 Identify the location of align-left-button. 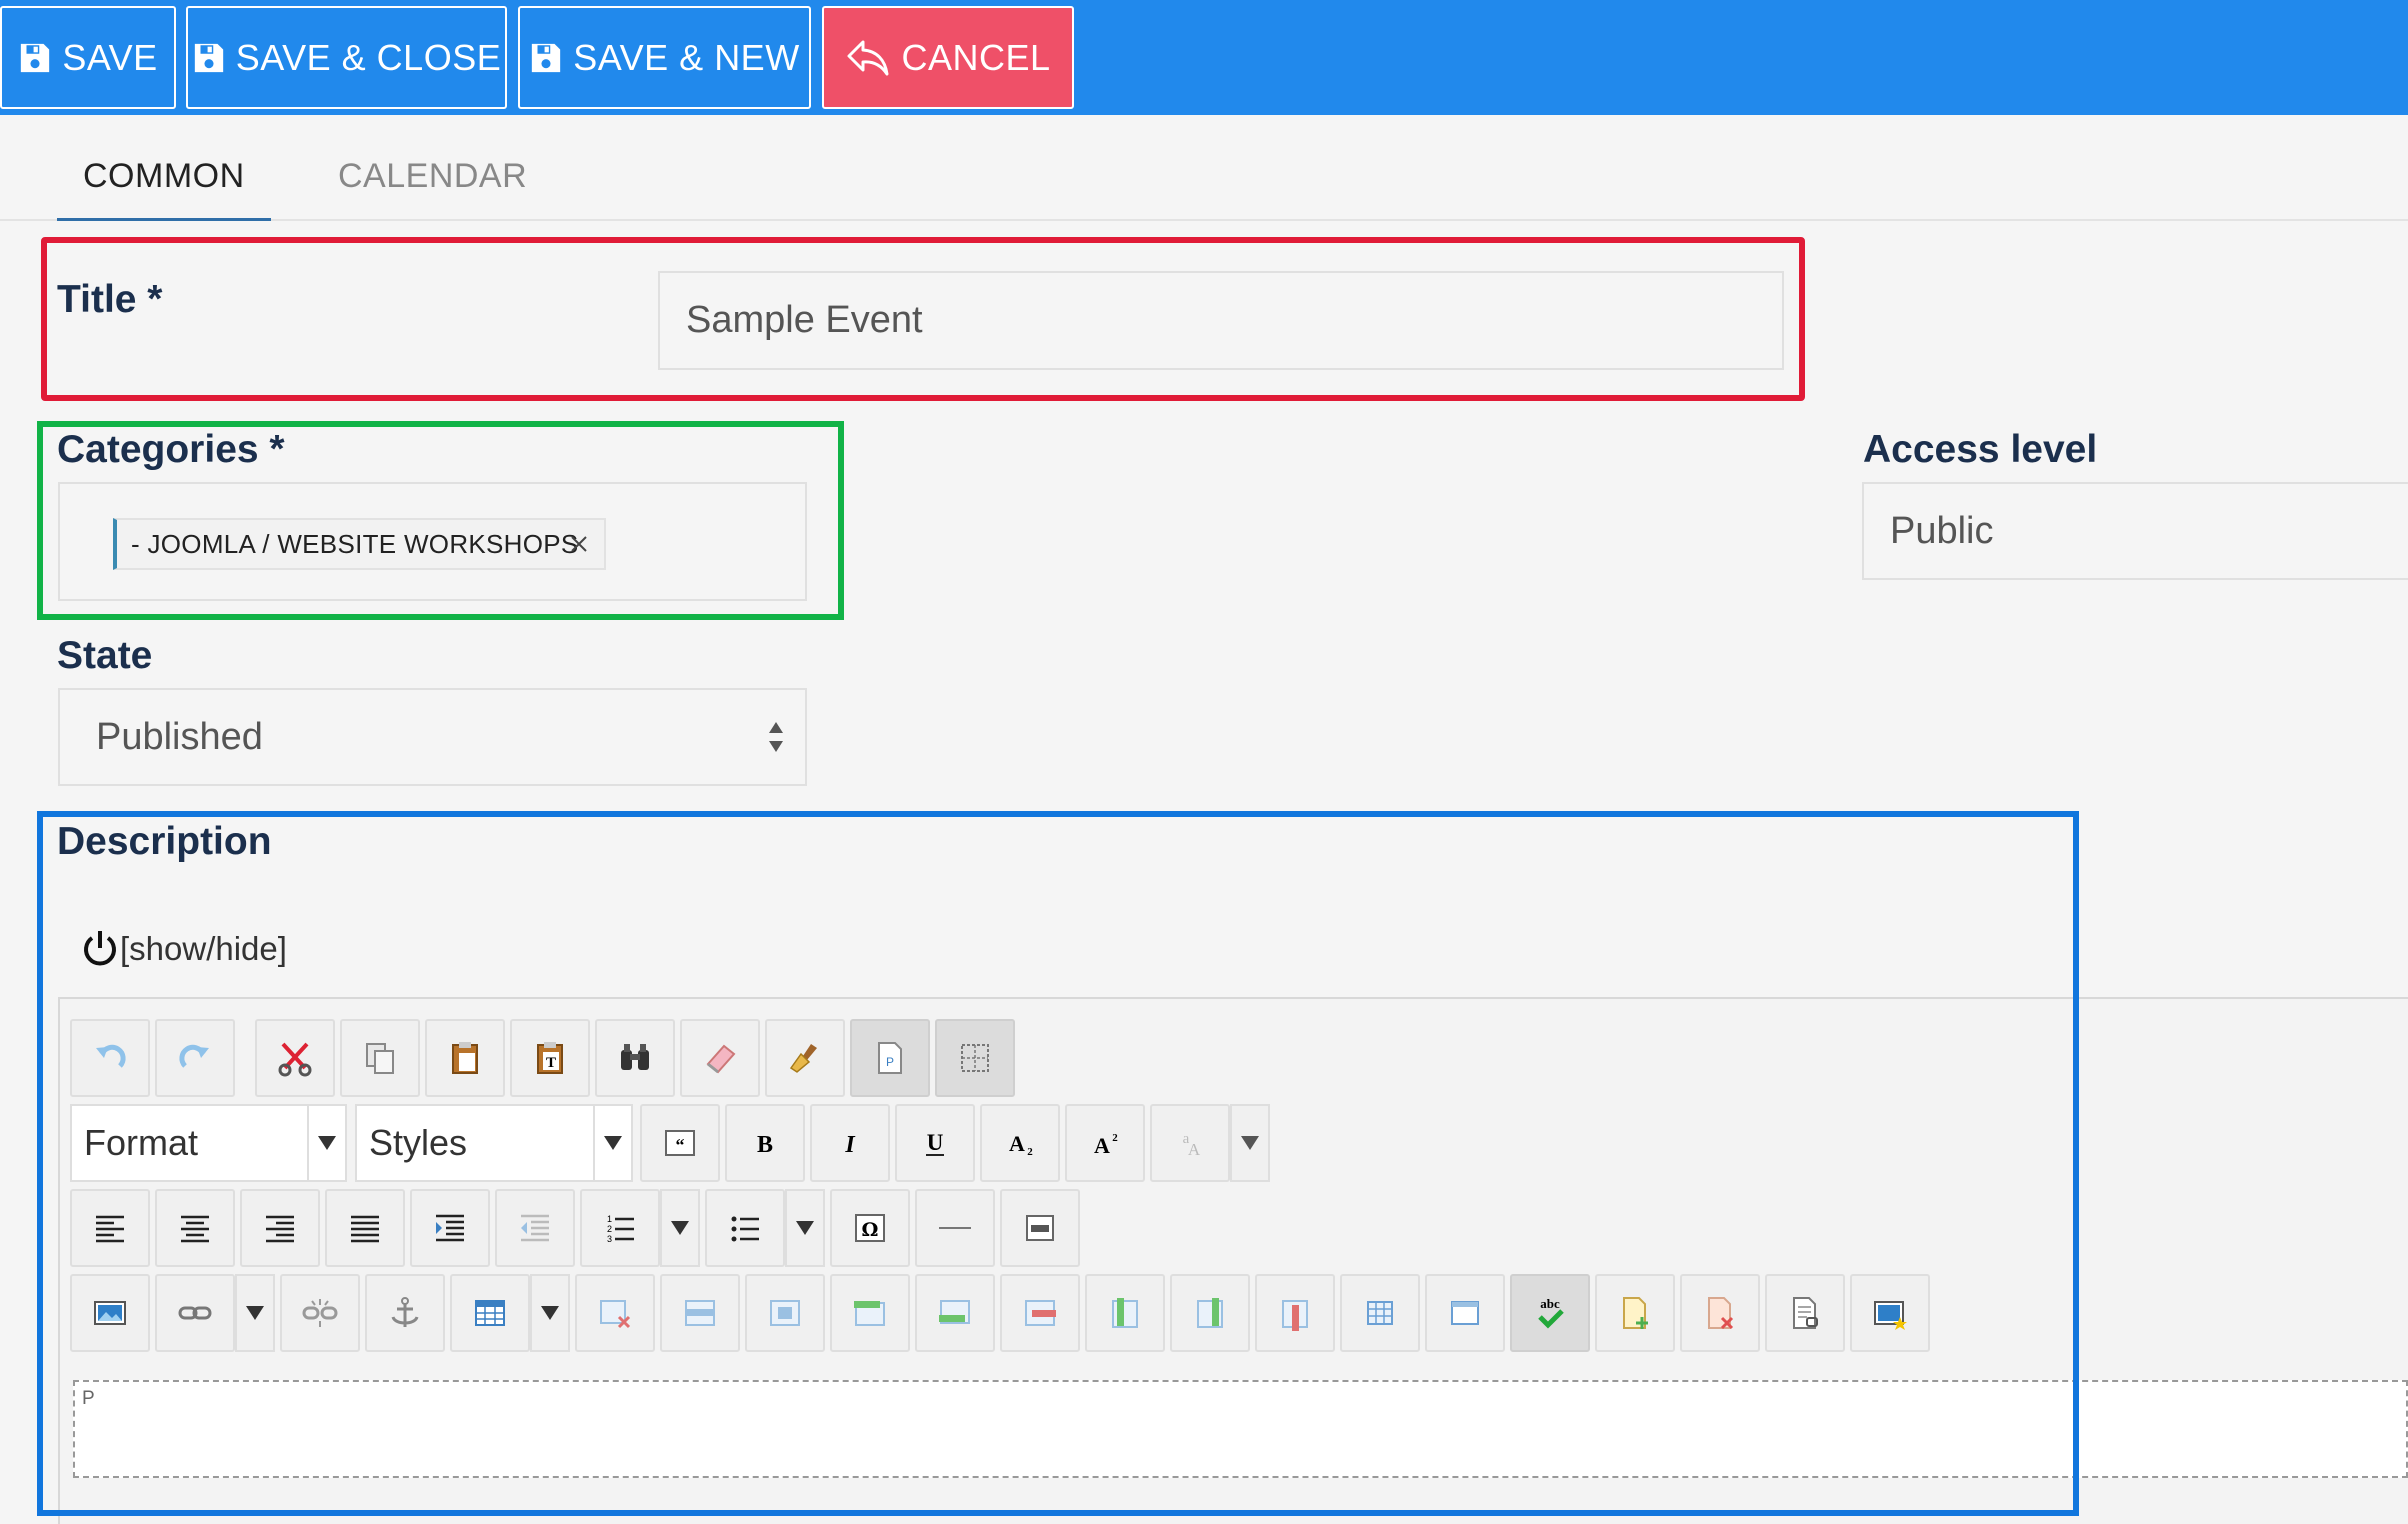
(110, 1228).